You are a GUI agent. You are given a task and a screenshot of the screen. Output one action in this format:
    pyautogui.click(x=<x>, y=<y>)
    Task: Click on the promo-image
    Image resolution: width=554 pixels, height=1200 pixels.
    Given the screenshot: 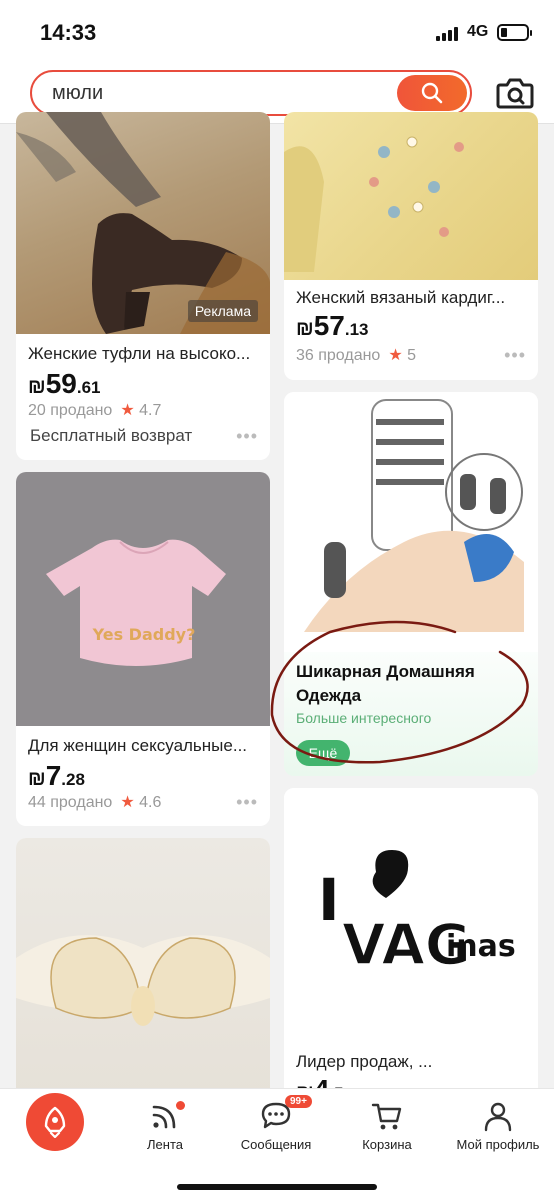 What is the action you would take?
    pyautogui.click(x=411, y=522)
    